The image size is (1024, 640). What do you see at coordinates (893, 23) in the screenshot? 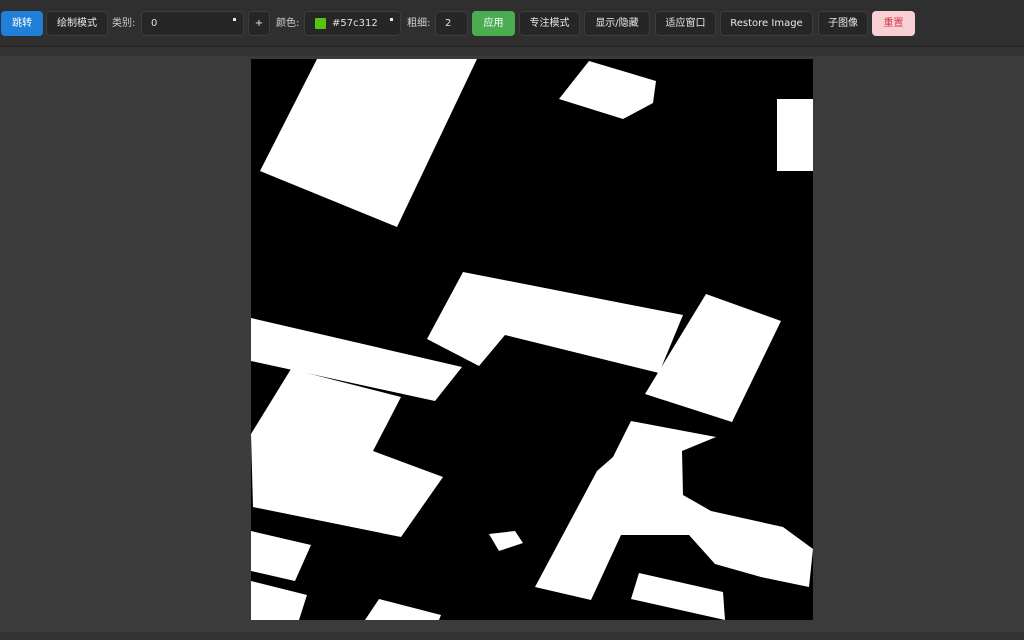
I see `reset-button: 重置` at bounding box center [893, 23].